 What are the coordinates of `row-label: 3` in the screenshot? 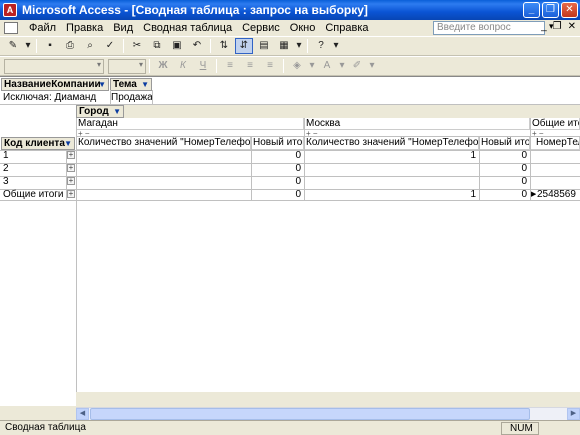 It's located at (34, 182).